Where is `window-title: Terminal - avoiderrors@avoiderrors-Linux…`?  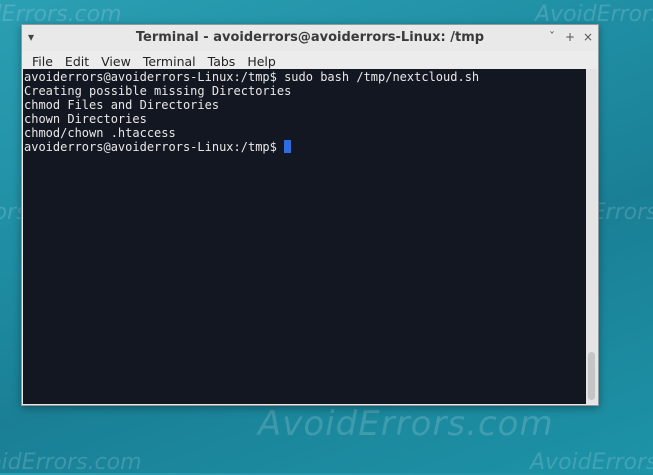 window-title: Terminal - avoiderrors@avoiderrors-Linux… is located at coordinates (310, 37).